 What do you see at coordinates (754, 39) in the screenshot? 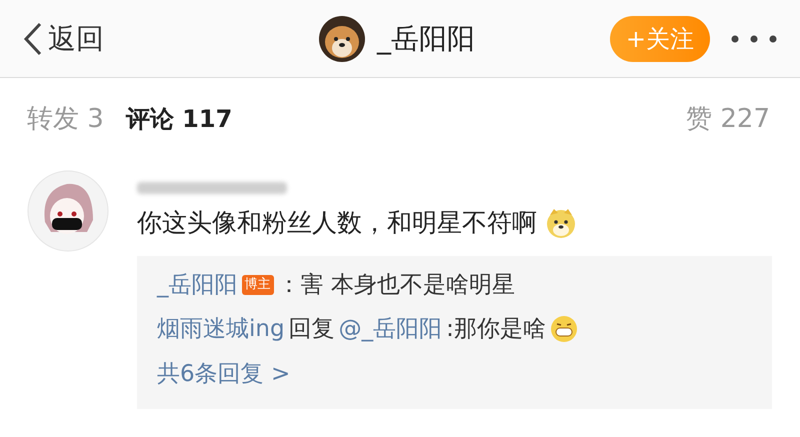
I see `more-icon` at bounding box center [754, 39].